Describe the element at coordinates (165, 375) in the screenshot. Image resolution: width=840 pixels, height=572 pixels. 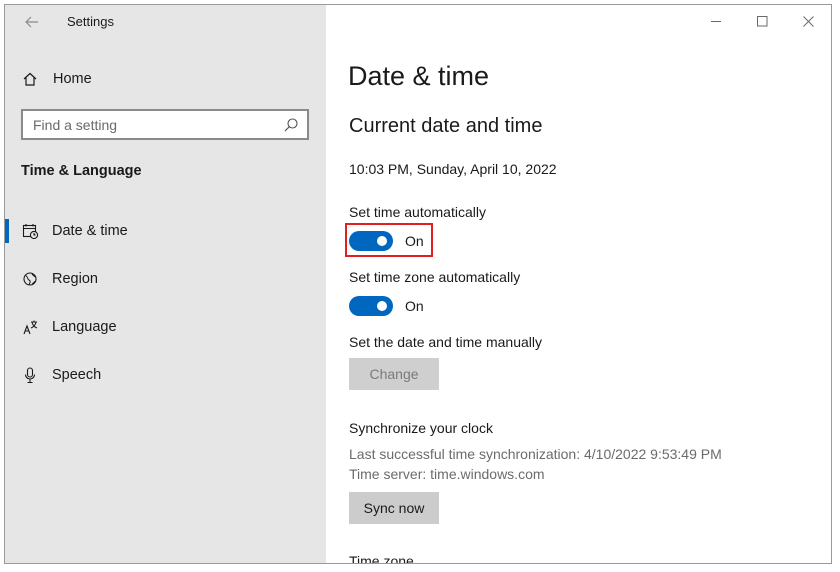
I see `sidebar-item-speech: Speech` at that location.